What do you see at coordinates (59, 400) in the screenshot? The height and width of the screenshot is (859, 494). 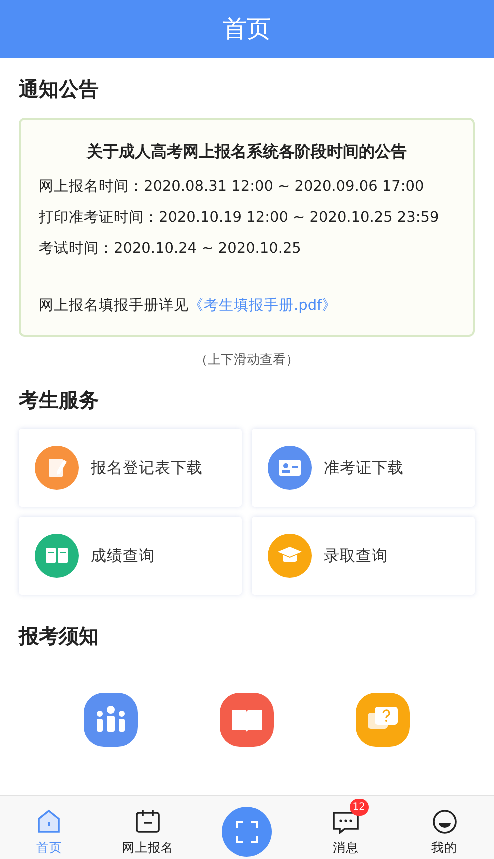 I see `section-title: 考生服务` at bounding box center [59, 400].